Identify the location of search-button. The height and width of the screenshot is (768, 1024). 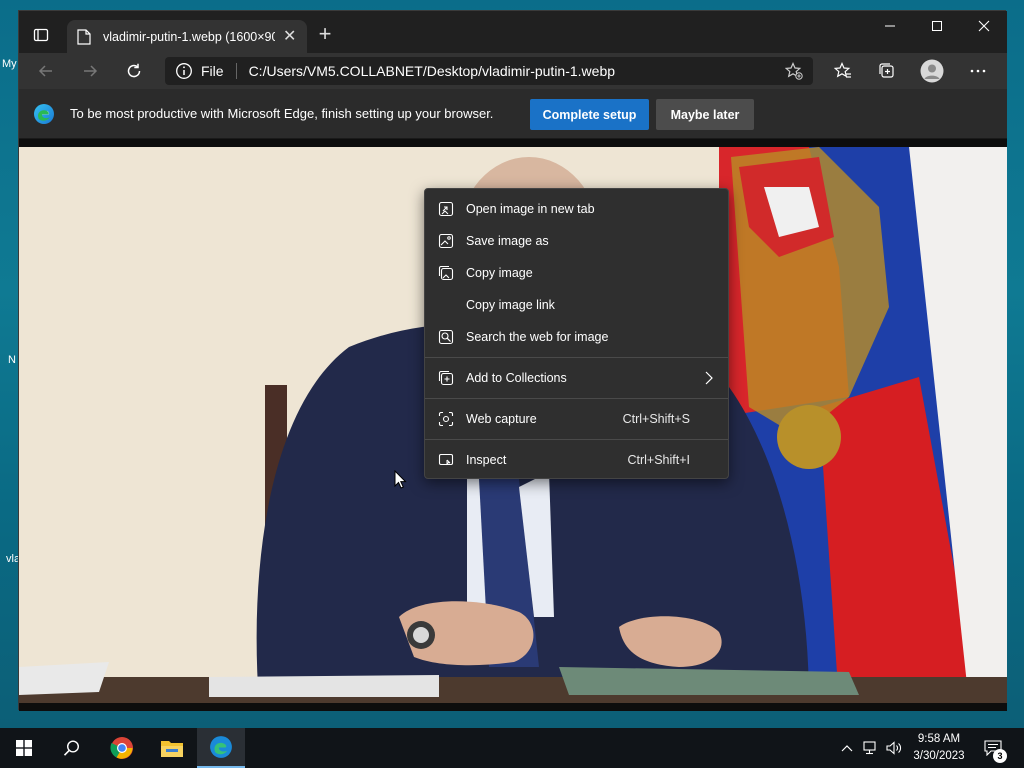
(72, 748).